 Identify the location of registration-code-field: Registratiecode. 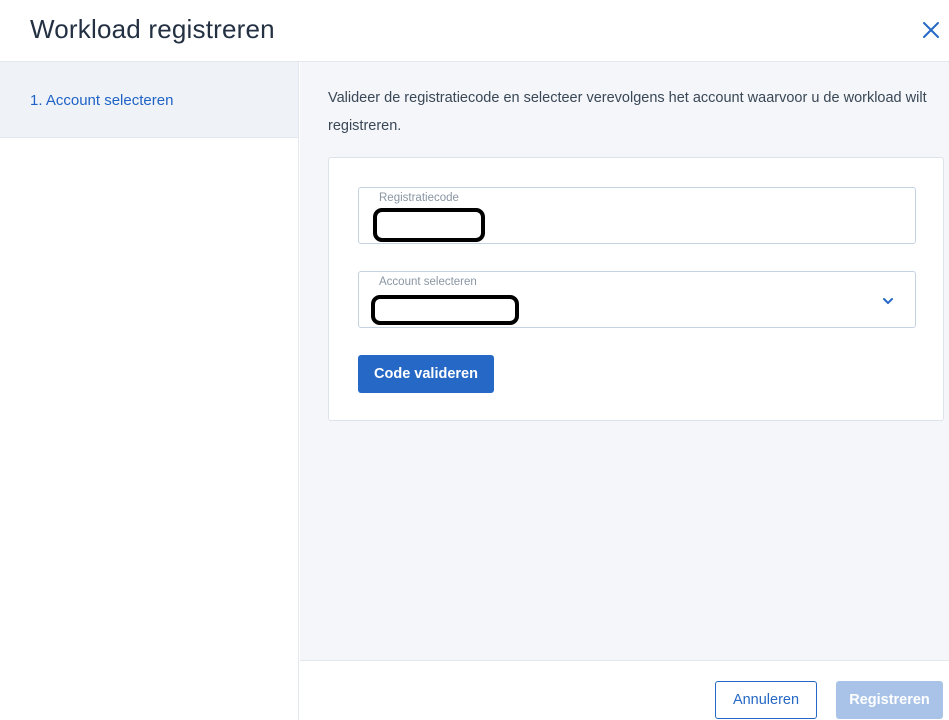
(637, 215).